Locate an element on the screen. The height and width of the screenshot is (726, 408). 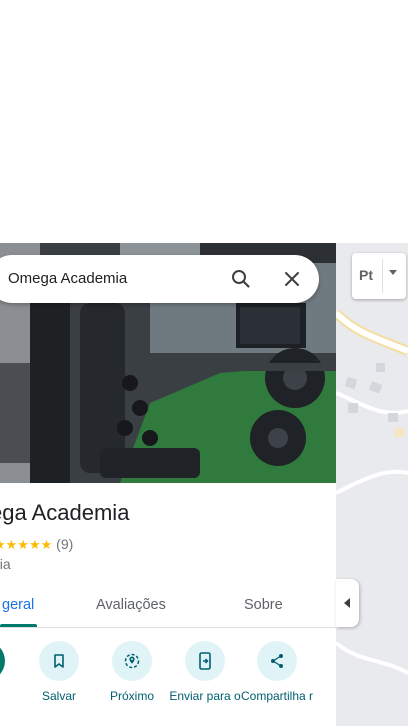
search-icon is located at coordinates (241, 279).